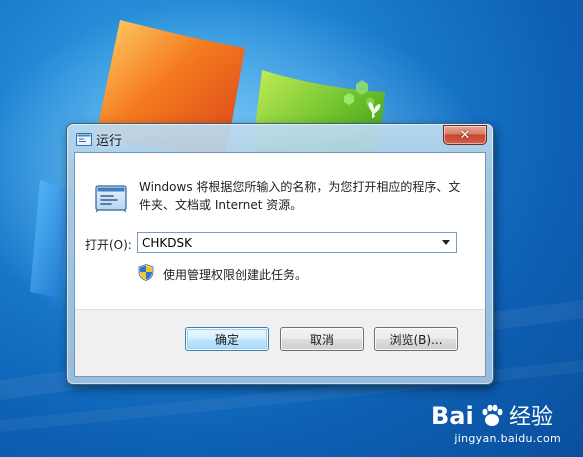 The width and height of the screenshot is (583, 457). I want to click on command-combobox, so click(297, 242).